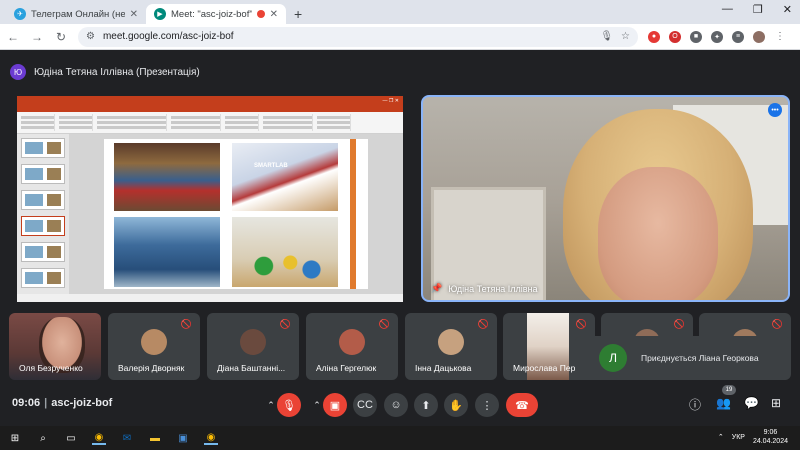 Image resolution: width=800 pixels, height=450 pixels. What do you see at coordinates (210, 123) in the screenshot?
I see `powerpoint-ribbon` at bounding box center [210, 123].